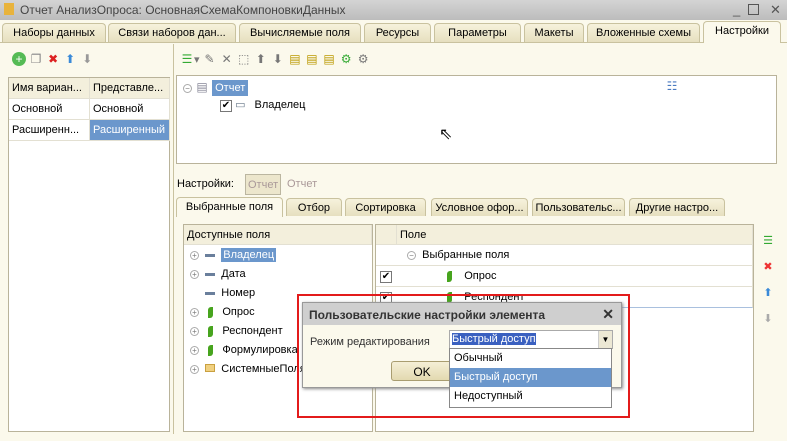  Describe the element at coordinates (314, 207) in the screenshot. I see `tab-filter: Отбор` at that location.